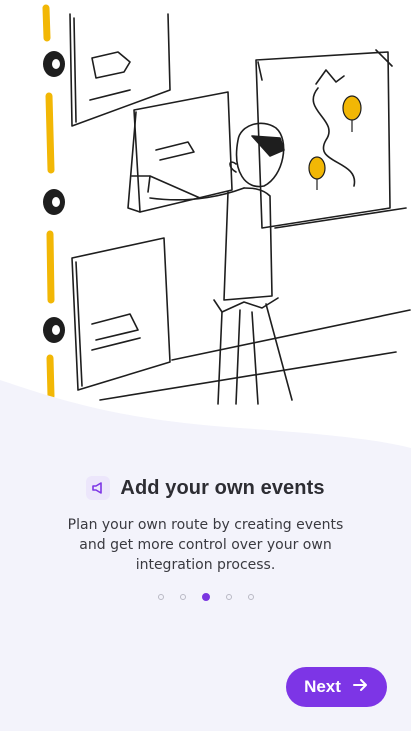  I want to click on next-button: Next, so click(336, 687).